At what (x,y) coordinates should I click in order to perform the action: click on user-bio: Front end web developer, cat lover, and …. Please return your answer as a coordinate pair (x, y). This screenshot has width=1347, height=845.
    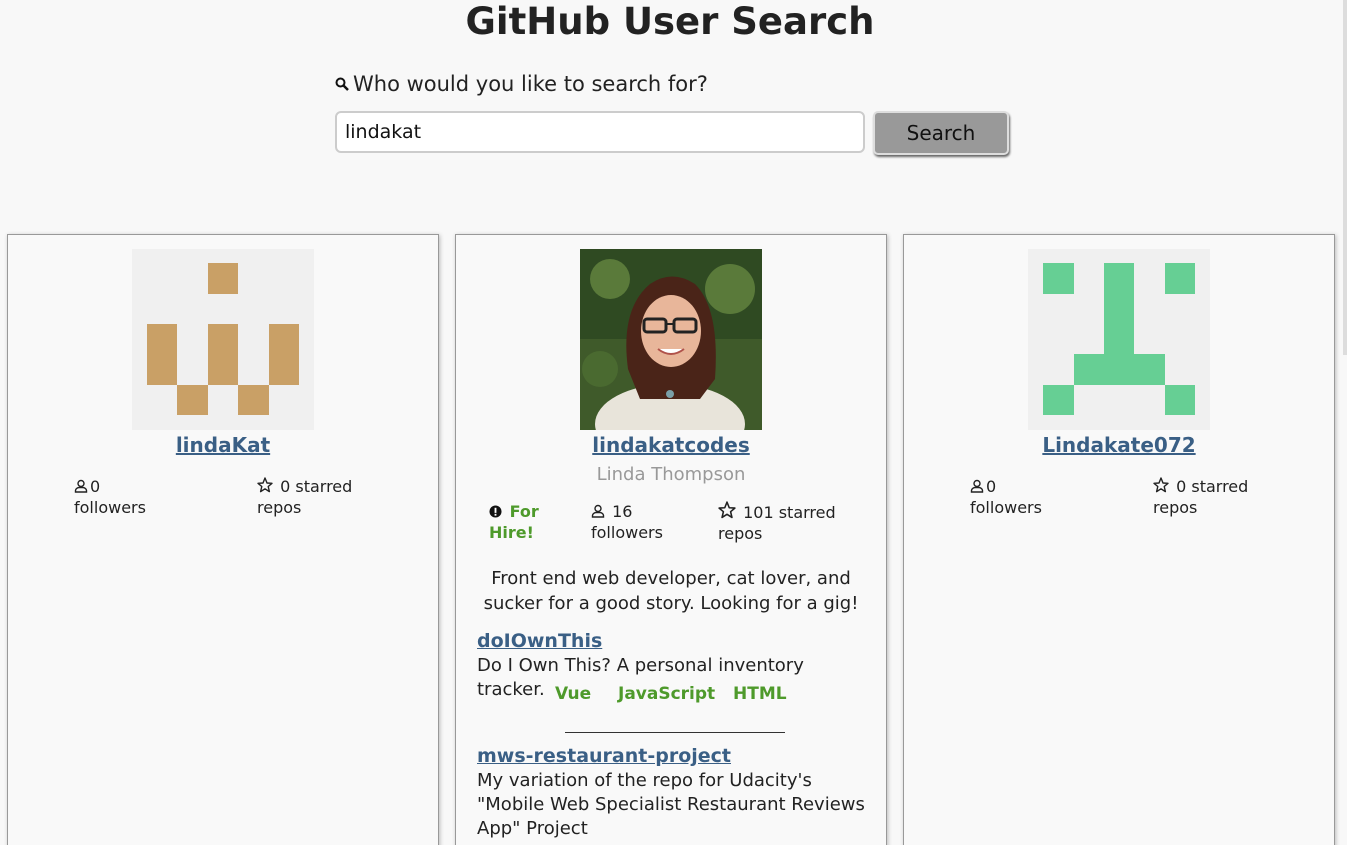
    Looking at the image, I should click on (671, 591).